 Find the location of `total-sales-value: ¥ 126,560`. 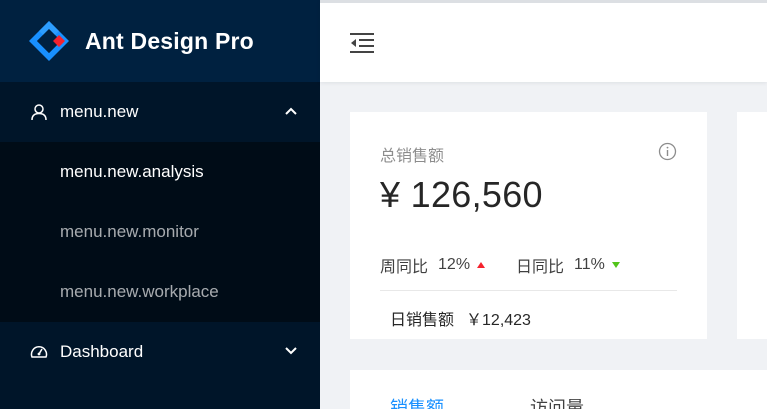

total-sales-value: ¥ 126,560 is located at coordinates (461, 194).